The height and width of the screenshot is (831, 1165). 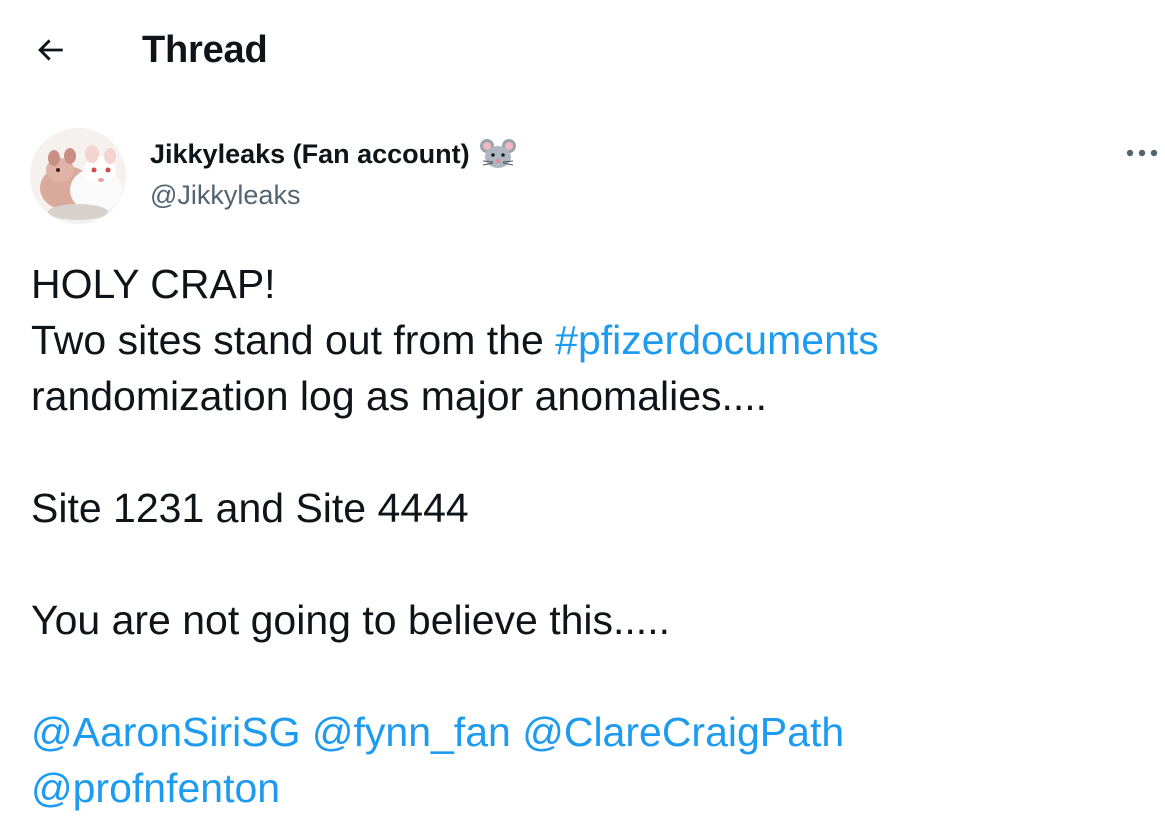 I want to click on mentions-line-1: @AaronSiriSG @fynn_fan @ClareCraigPath, so click(x=586, y=732).